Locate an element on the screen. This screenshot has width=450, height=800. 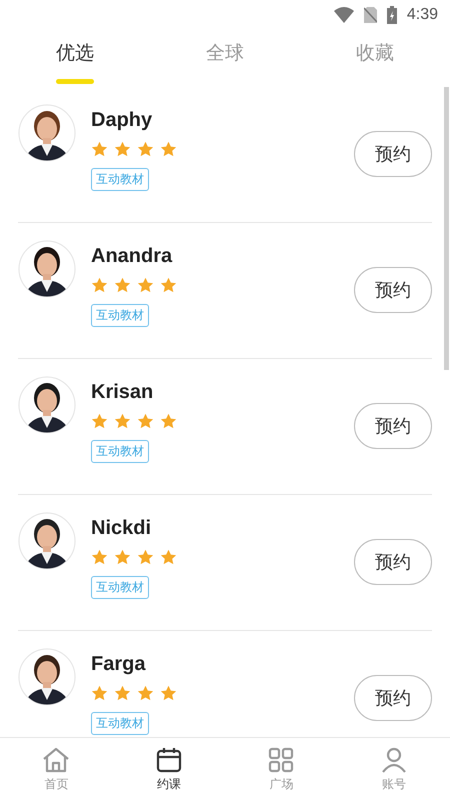
teacher-name: Farga is located at coordinates (118, 664).